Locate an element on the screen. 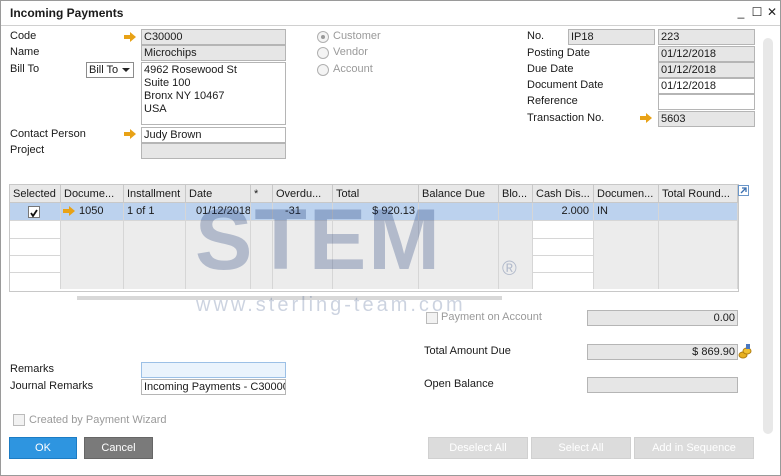 The image size is (781, 476). deselect-all-button: Deselect All is located at coordinates (478, 448).